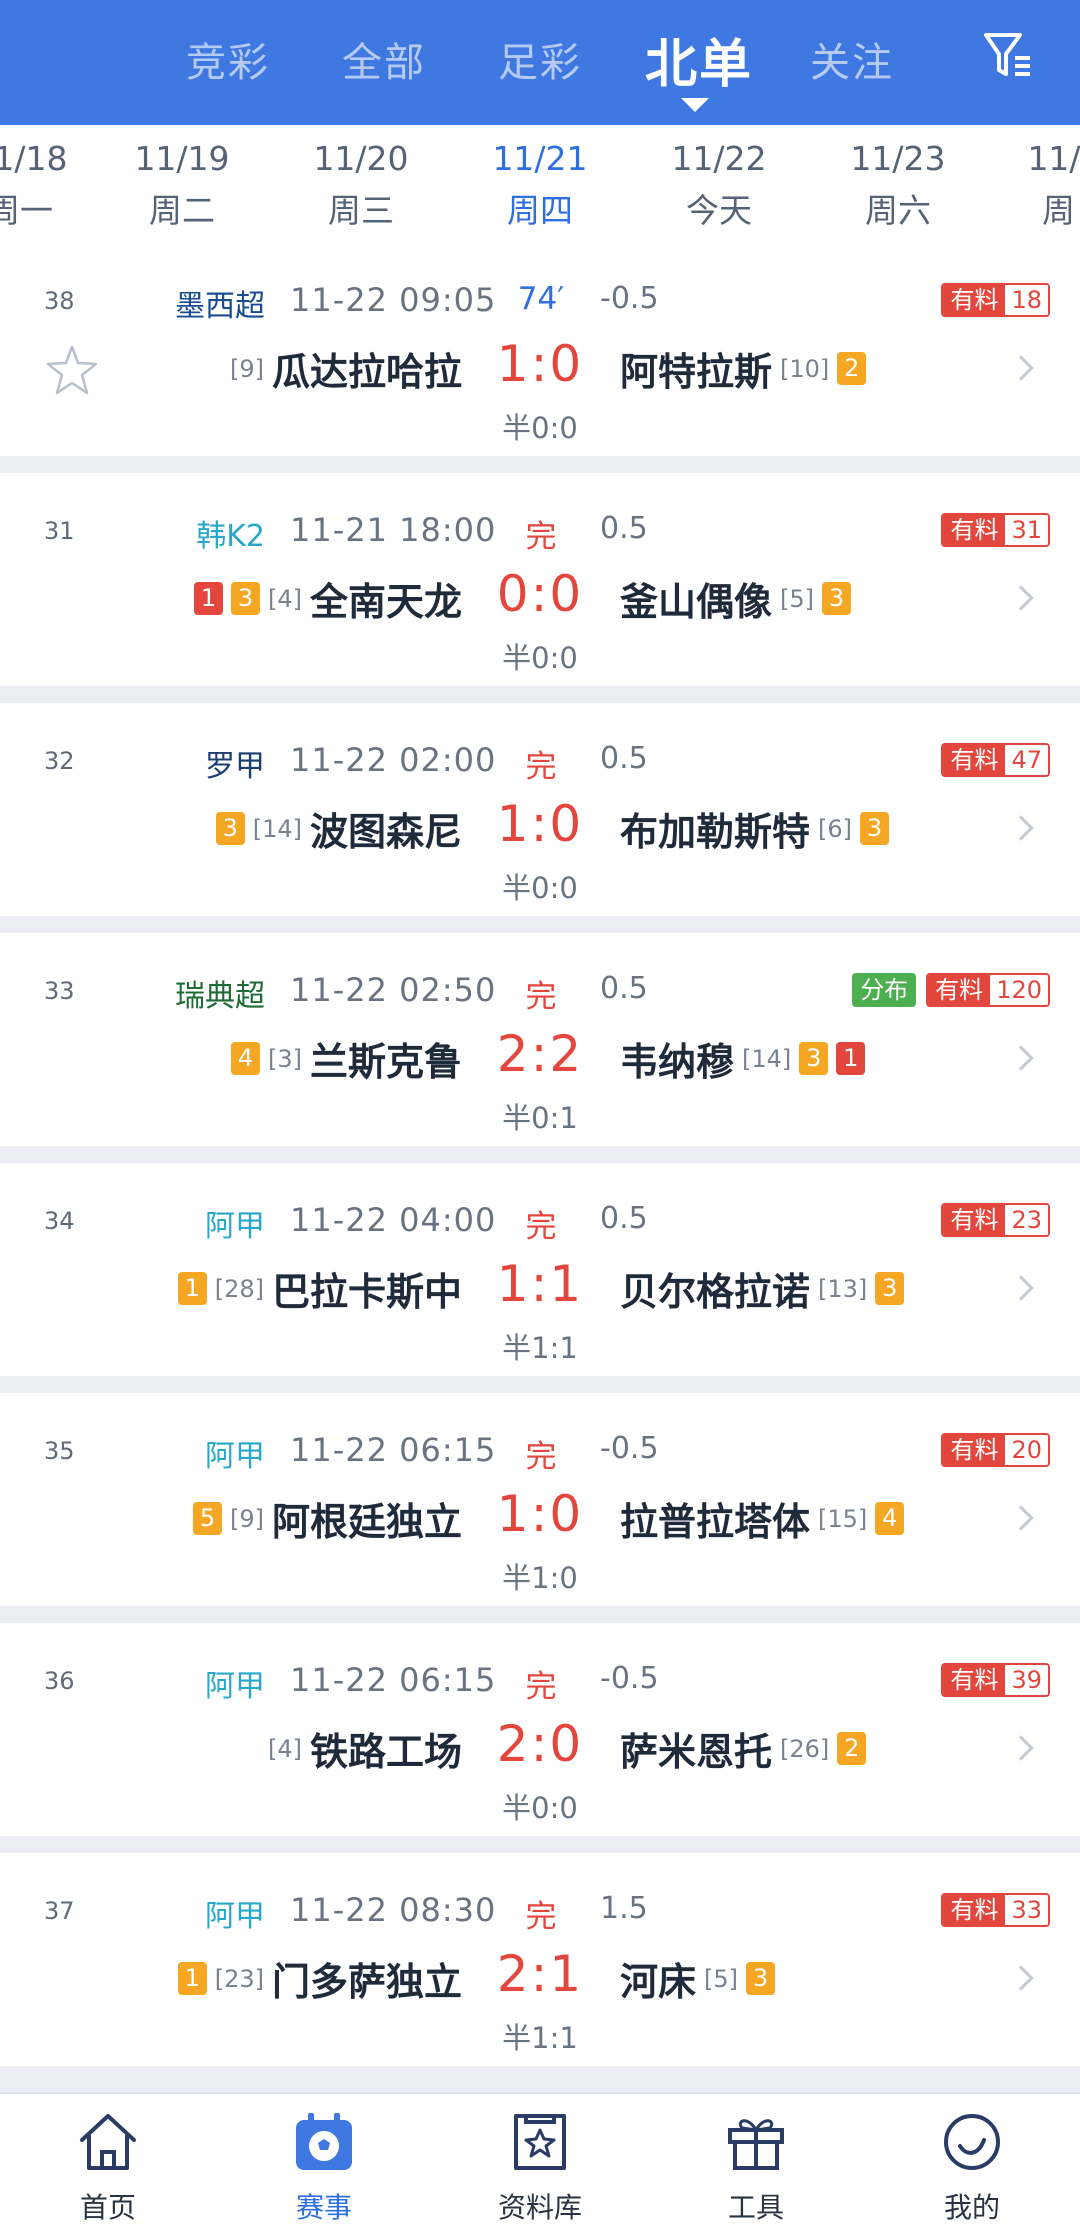 Image resolution: width=1080 pixels, height=2228 pixels. What do you see at coordinates (327, 1518) in the screenshot?
I see `home-team-group: 5 [9] 阿根廷独立` at bounding box center [327, 1518].